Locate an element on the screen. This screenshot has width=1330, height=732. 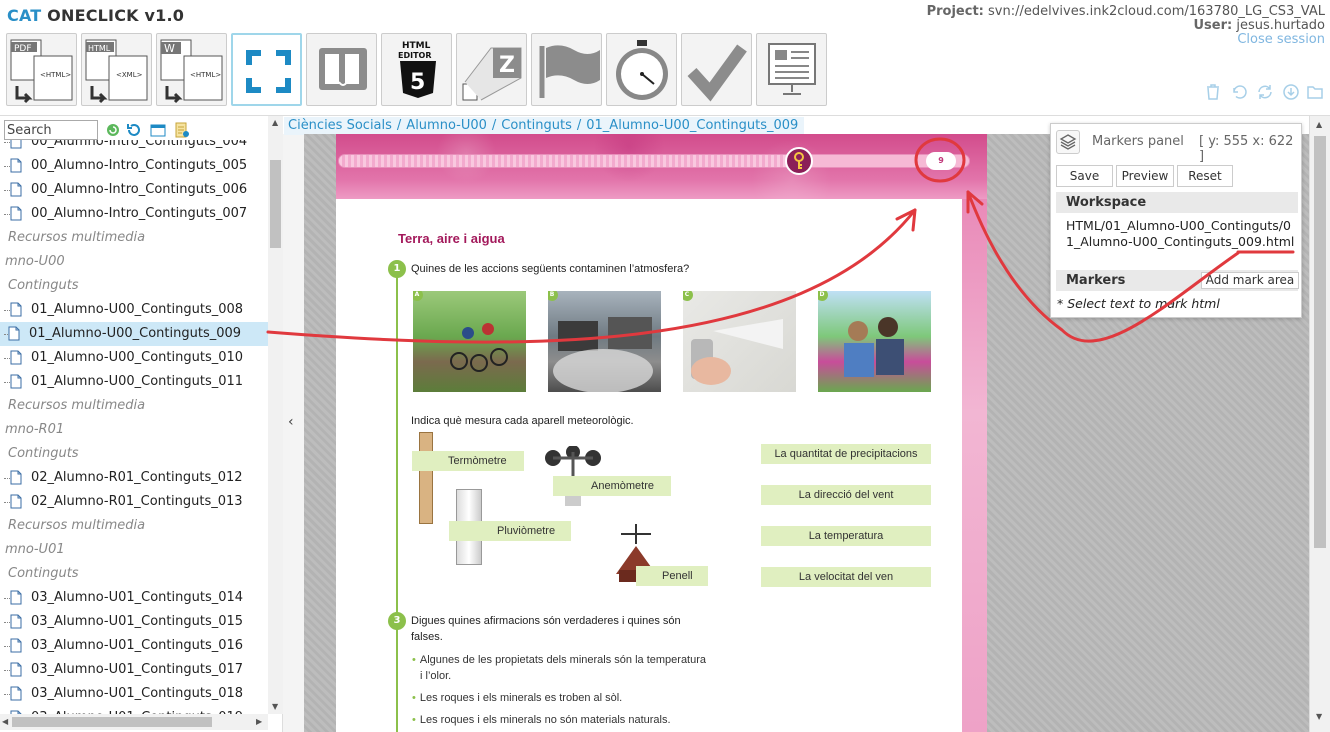
add-mark-area-button: Add mark area is located at coordinates (1250, 280).